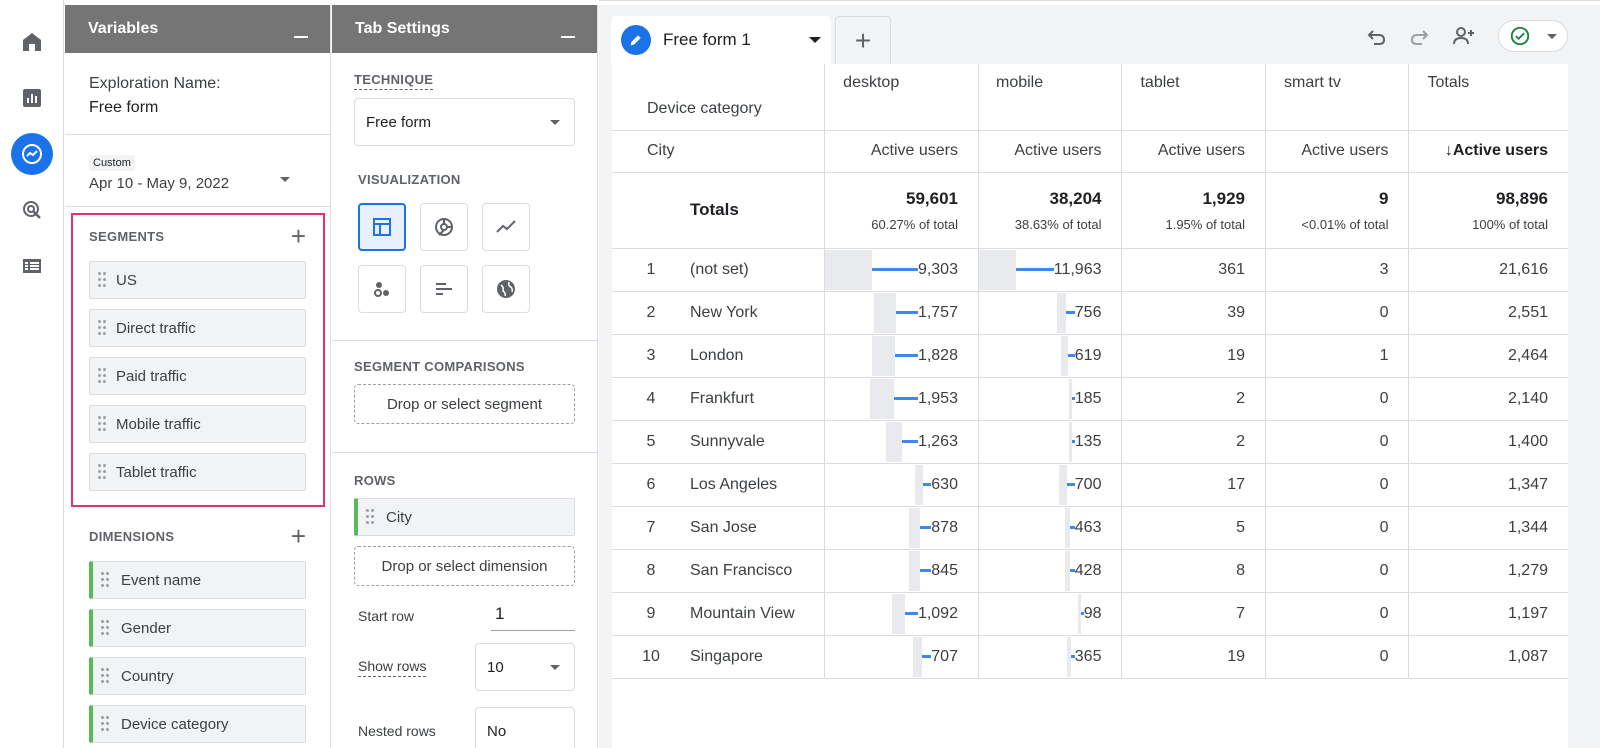 The width and height of the screenshot is (1600, 748). Describe the element at coordinates (32, 98) in the screenshot. I see `reports-icon` at that location.